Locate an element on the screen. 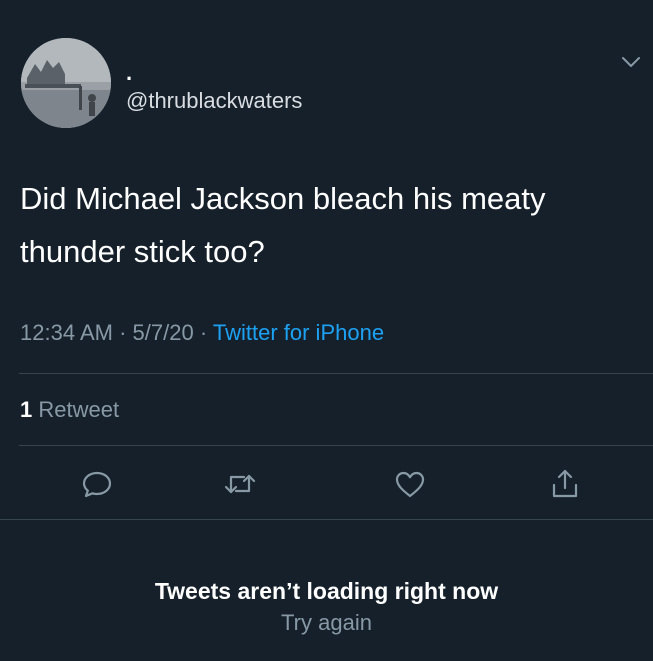 The width and height of the screenshot is (653, 661). user-handle: @thrublackwaters is located at coordinates (214, 101).